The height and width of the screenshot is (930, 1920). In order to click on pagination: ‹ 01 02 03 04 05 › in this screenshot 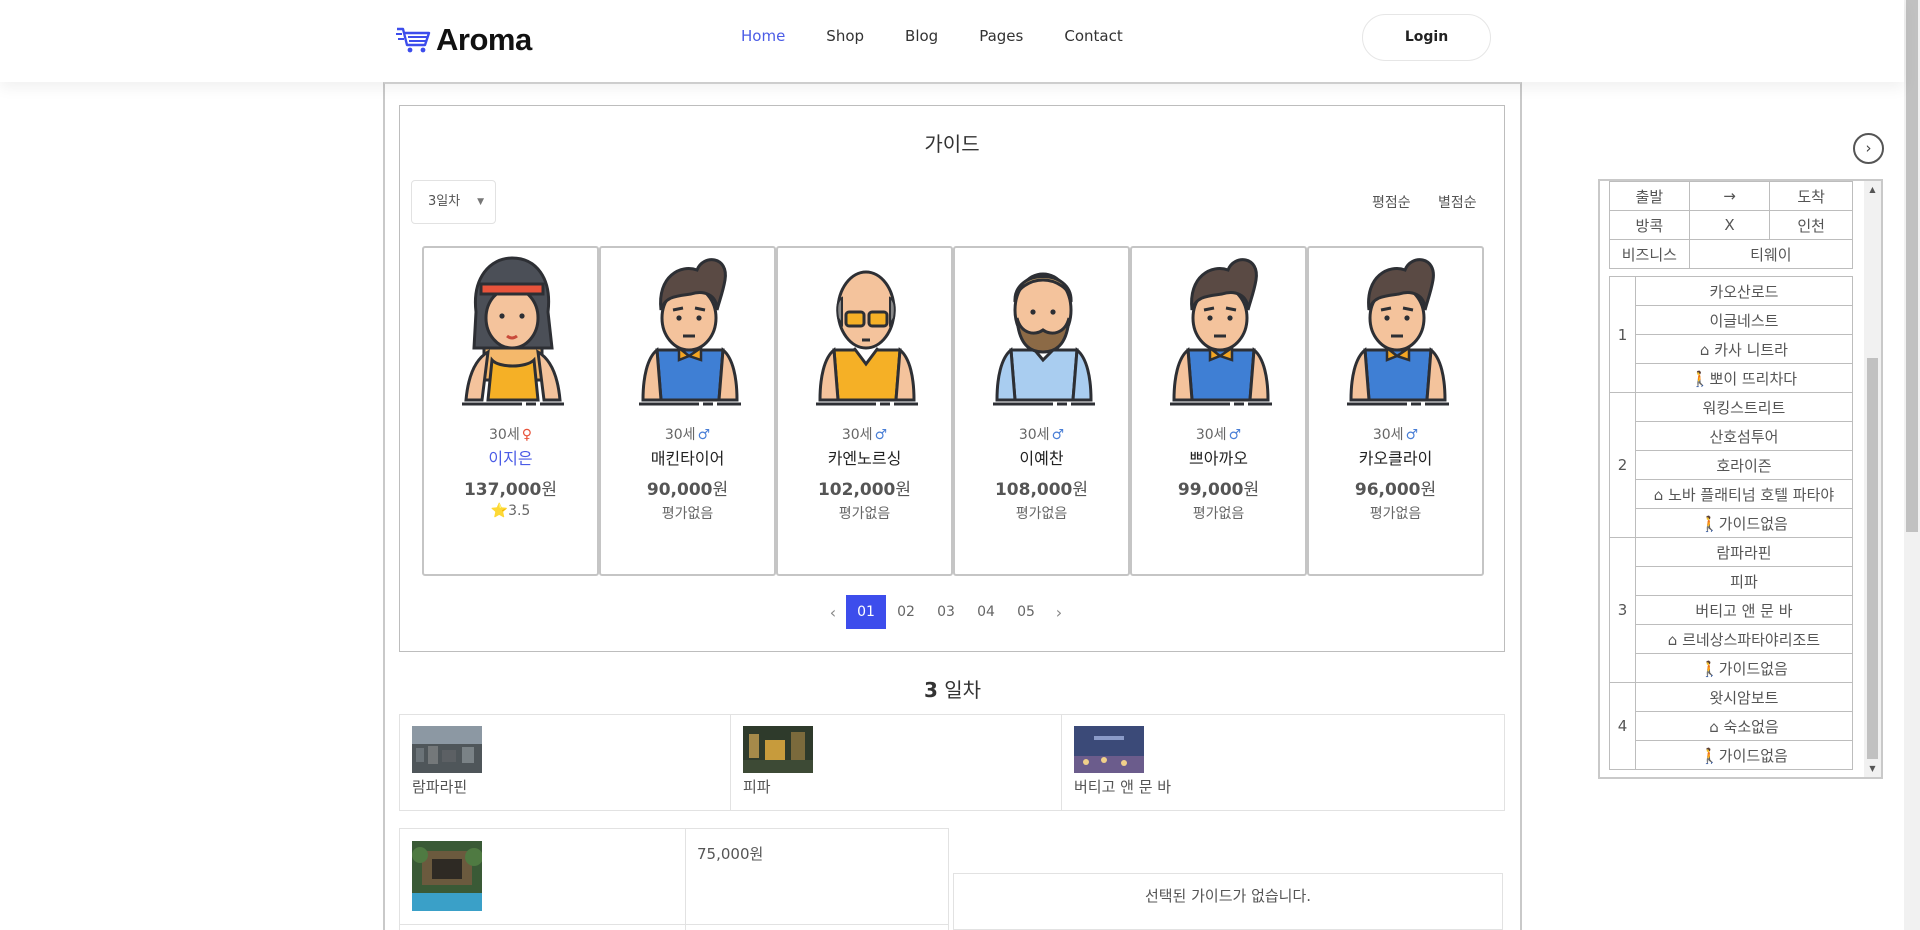, I will do `click(946, 612)`.